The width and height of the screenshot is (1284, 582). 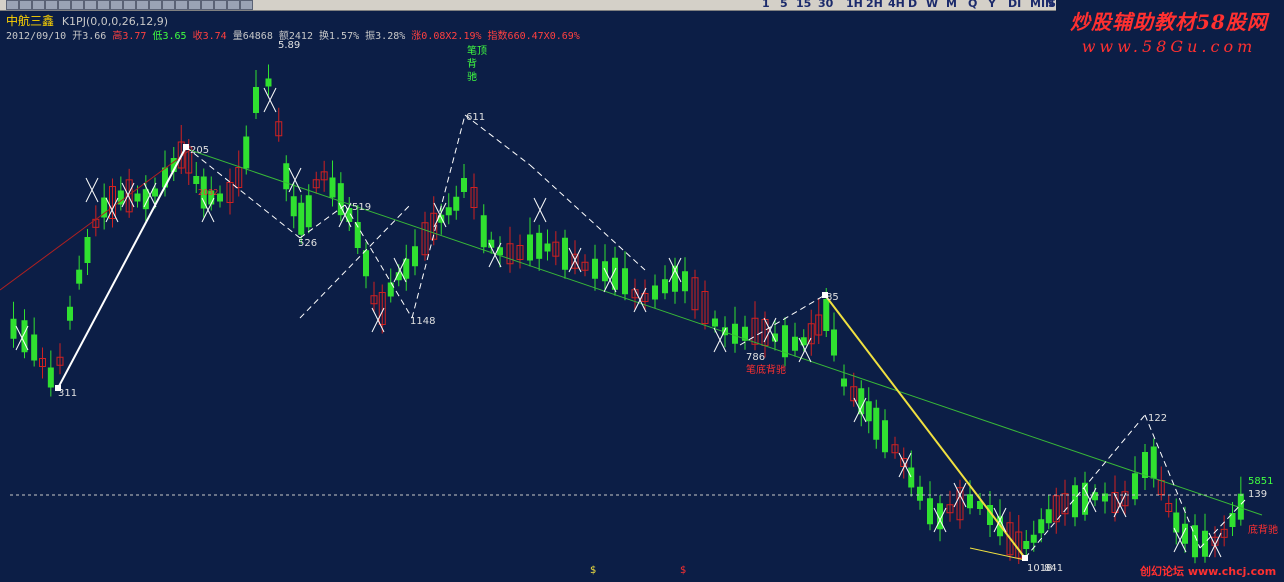 I want to click on label-mid-519: 519, so click(x=361, y=207).